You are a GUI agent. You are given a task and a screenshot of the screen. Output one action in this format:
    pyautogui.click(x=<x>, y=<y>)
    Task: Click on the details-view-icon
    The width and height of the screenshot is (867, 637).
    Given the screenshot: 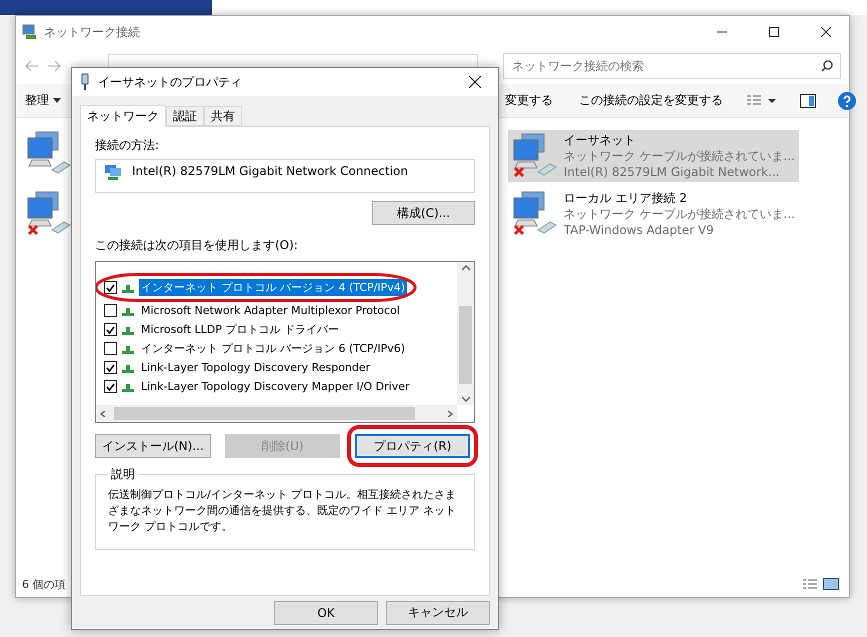 What is the action you would take?
    pyautogui.click(x=810, y=584)
    